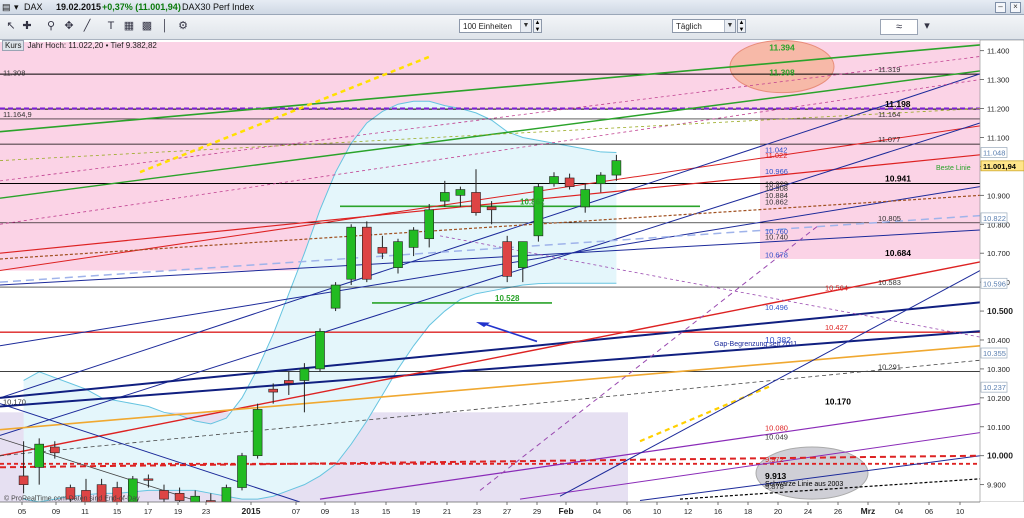 The height and width of the screenshot is (518, 1024). Describe the element at coordinates (927, 26) in the screenshot. I see `options-dropdown-icon: ▾` at that location.